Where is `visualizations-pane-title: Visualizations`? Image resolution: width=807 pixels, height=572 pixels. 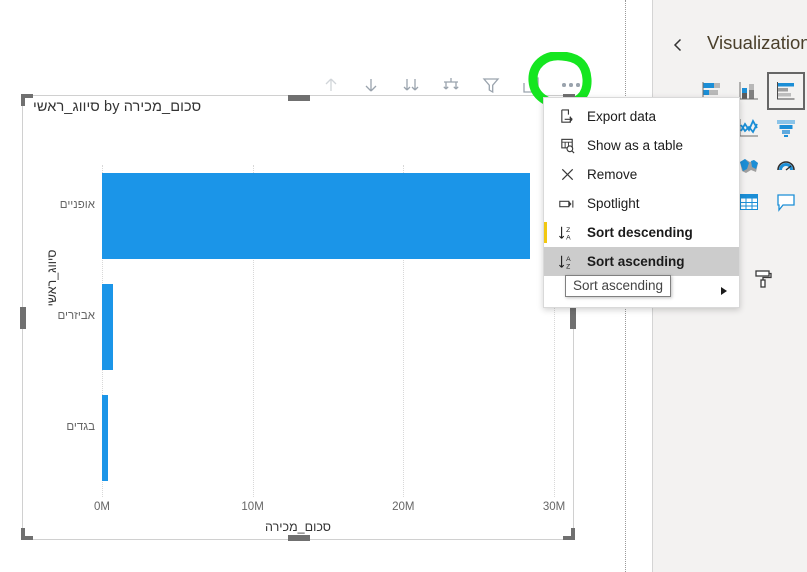
visualizations-pane-title: Visualizations is located at coordinates (757, 42).